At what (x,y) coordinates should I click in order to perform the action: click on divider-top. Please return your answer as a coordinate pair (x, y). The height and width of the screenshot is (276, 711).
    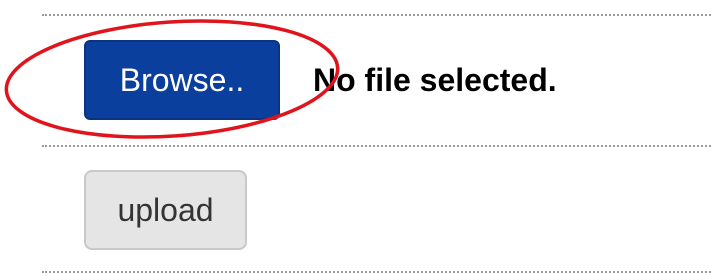
    Looking at the image, I should click on (376, 15).